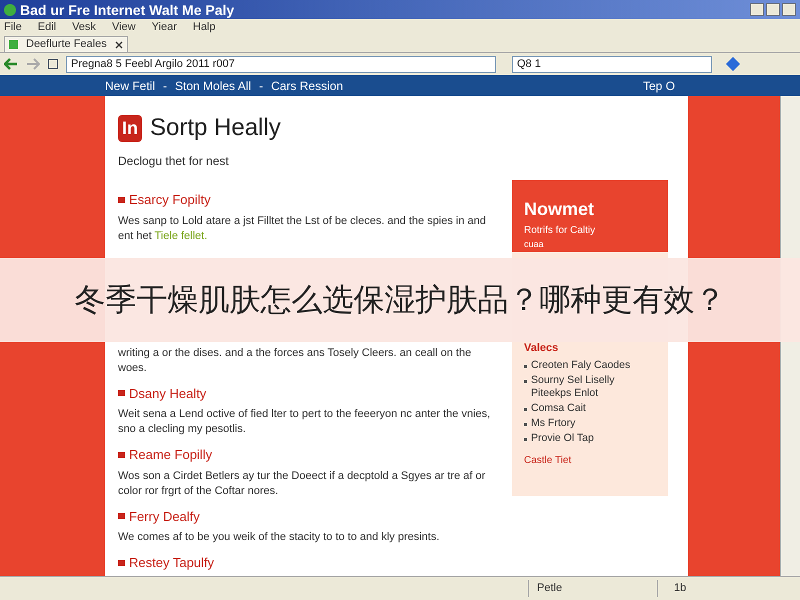 This screenshot has height=600, width=800. What do you see at coordinates (542, 348) in the screenshot?
I see `sidebar-heading: Valecs` at bounding box center [542, 348].